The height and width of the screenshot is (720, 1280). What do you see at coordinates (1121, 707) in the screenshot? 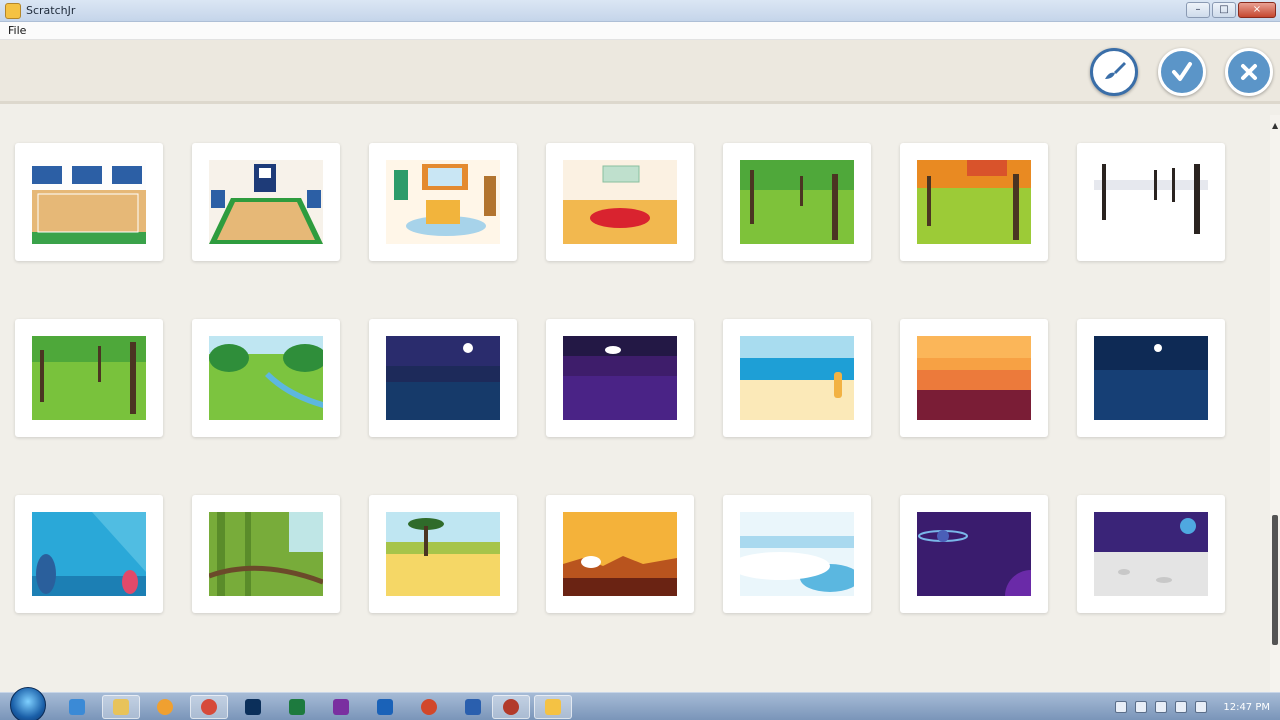
I see `tray-arrow-icon` at bounding box center [1121, 707].